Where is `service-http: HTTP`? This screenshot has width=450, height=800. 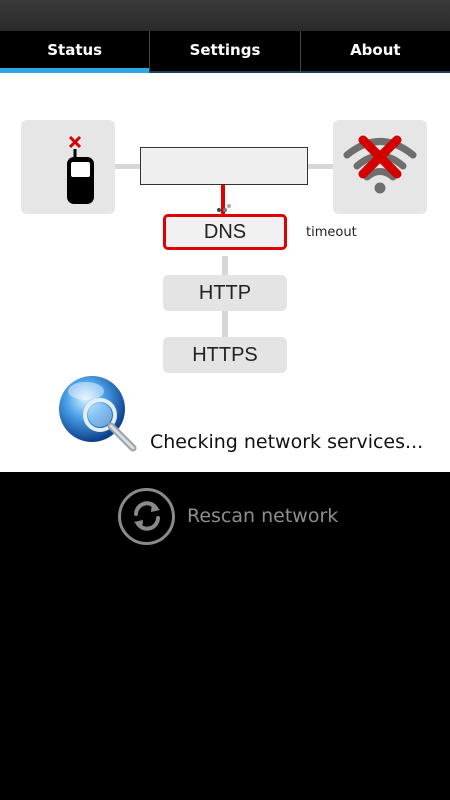 service-http: HTTP is located at coordinates (225, 293).